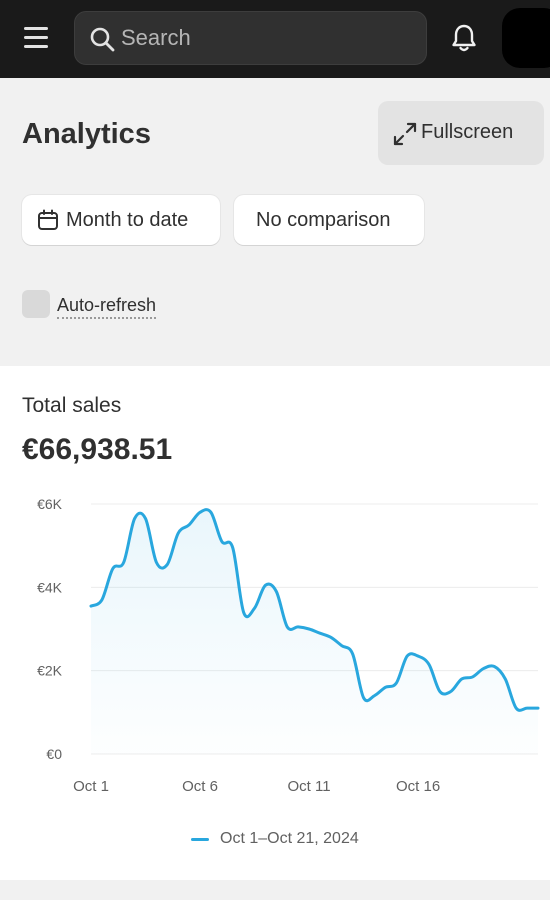 The width and height of the screenshot is (550, 900). I want to click on page-title: Analytics, so click(86, 134).